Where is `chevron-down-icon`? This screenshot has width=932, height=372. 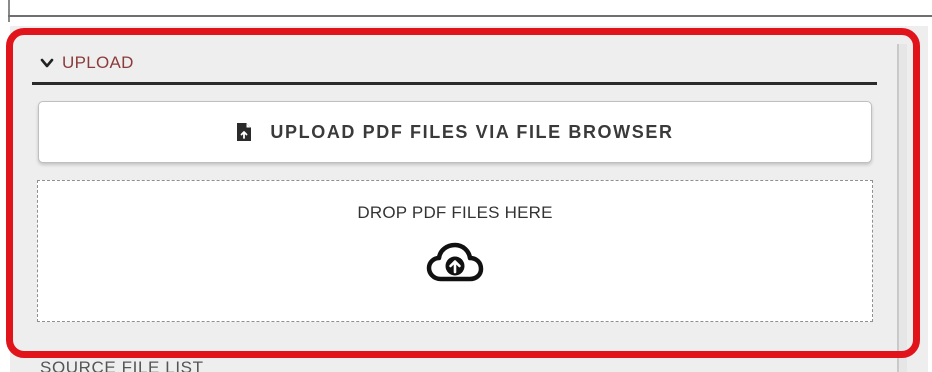 chevron-down-icon is located at coordinates (47, 63).